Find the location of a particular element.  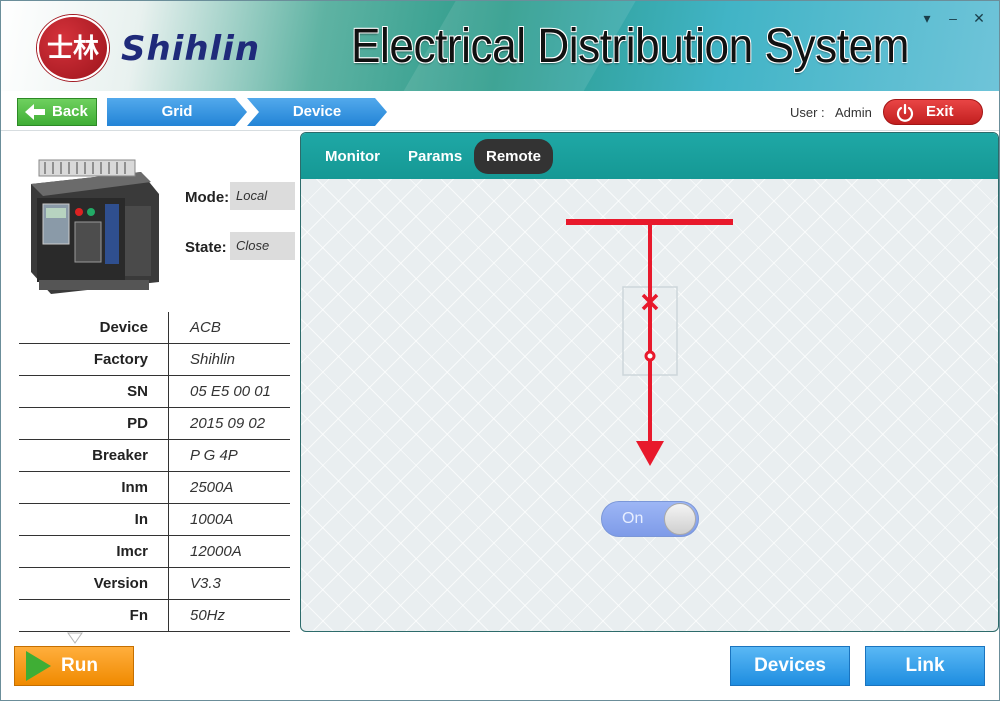

toggle-knob is located at coordinates (680, 519).